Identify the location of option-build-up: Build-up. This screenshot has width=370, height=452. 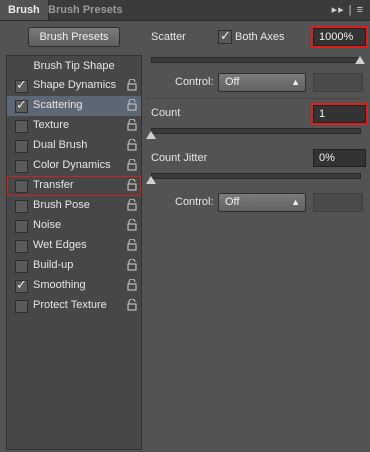
(74, 266).